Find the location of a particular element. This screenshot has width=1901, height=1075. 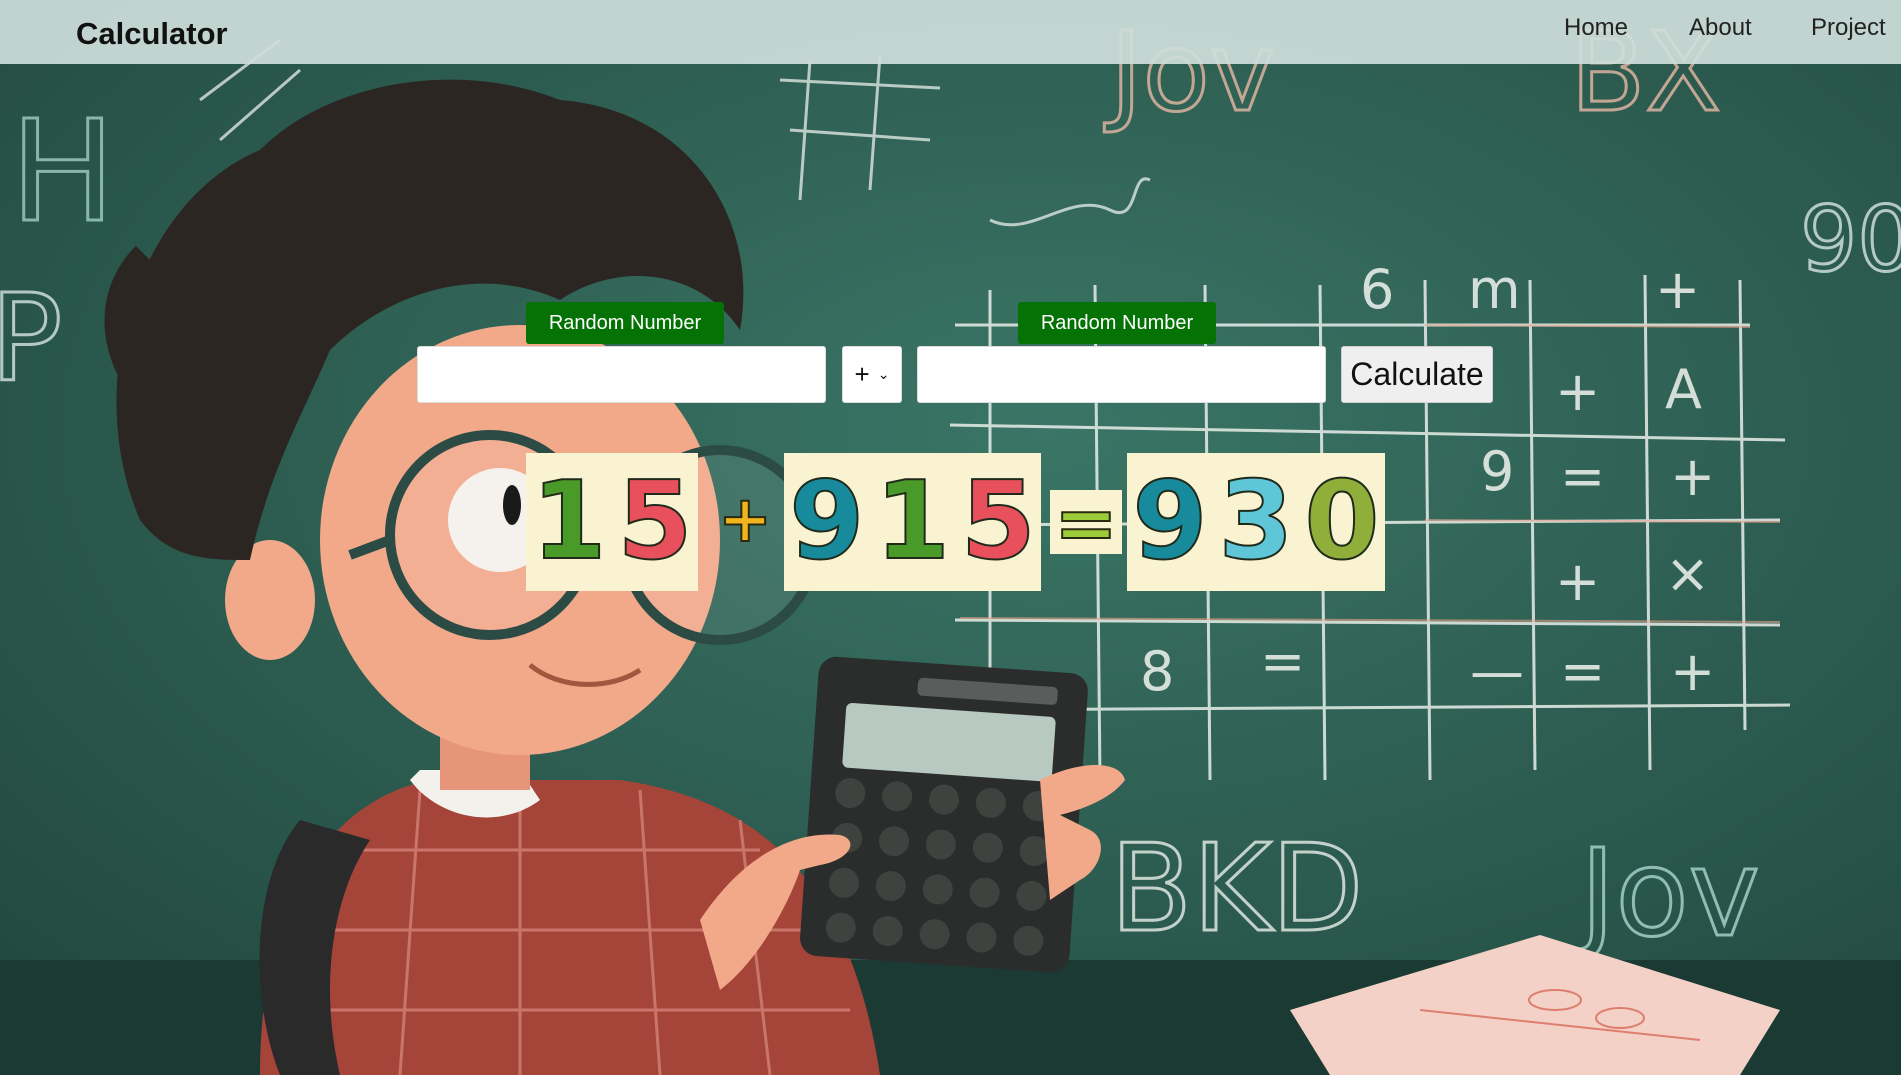

chevron-down-icon: ⌄ is located at coordinates (883, 374).